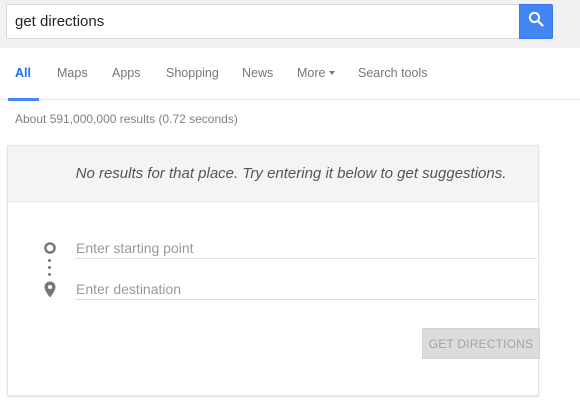 Image resolution: width=580 pixels, height=411 pixels. What do you see at coordinates (306, 289) in the screenshot?
I see `destination-input` at bounding box center [306, 289].